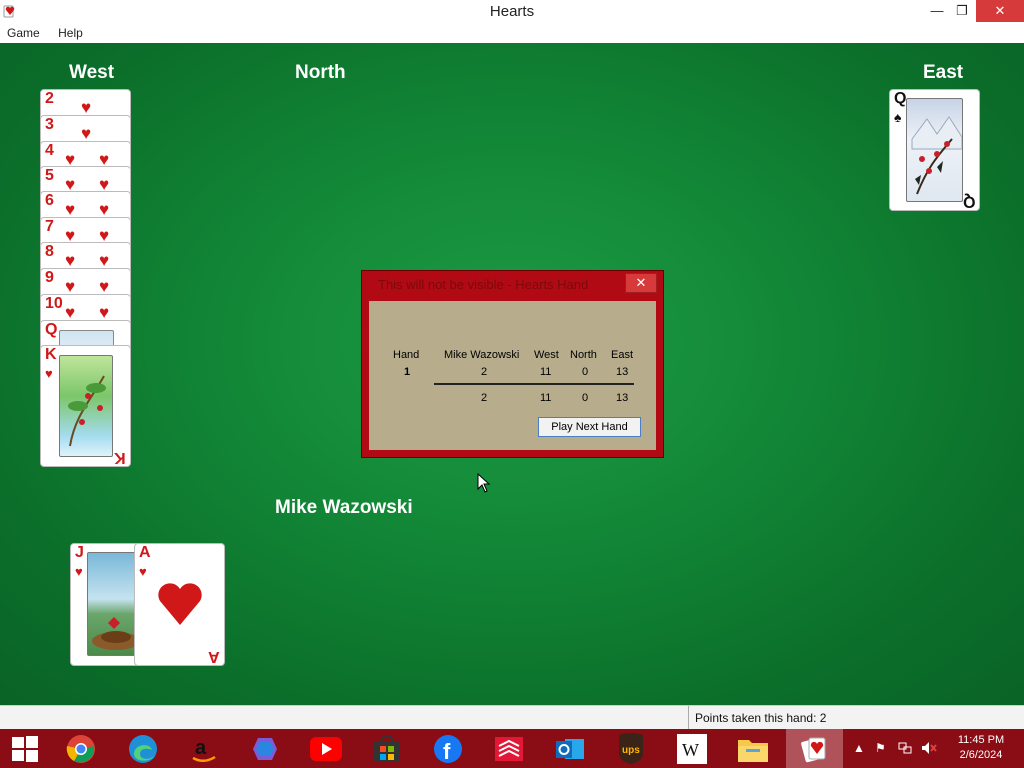  Describe the element at coordinates (407, 372) in the screenshot. I see `row-hand-number: 1` at that location.